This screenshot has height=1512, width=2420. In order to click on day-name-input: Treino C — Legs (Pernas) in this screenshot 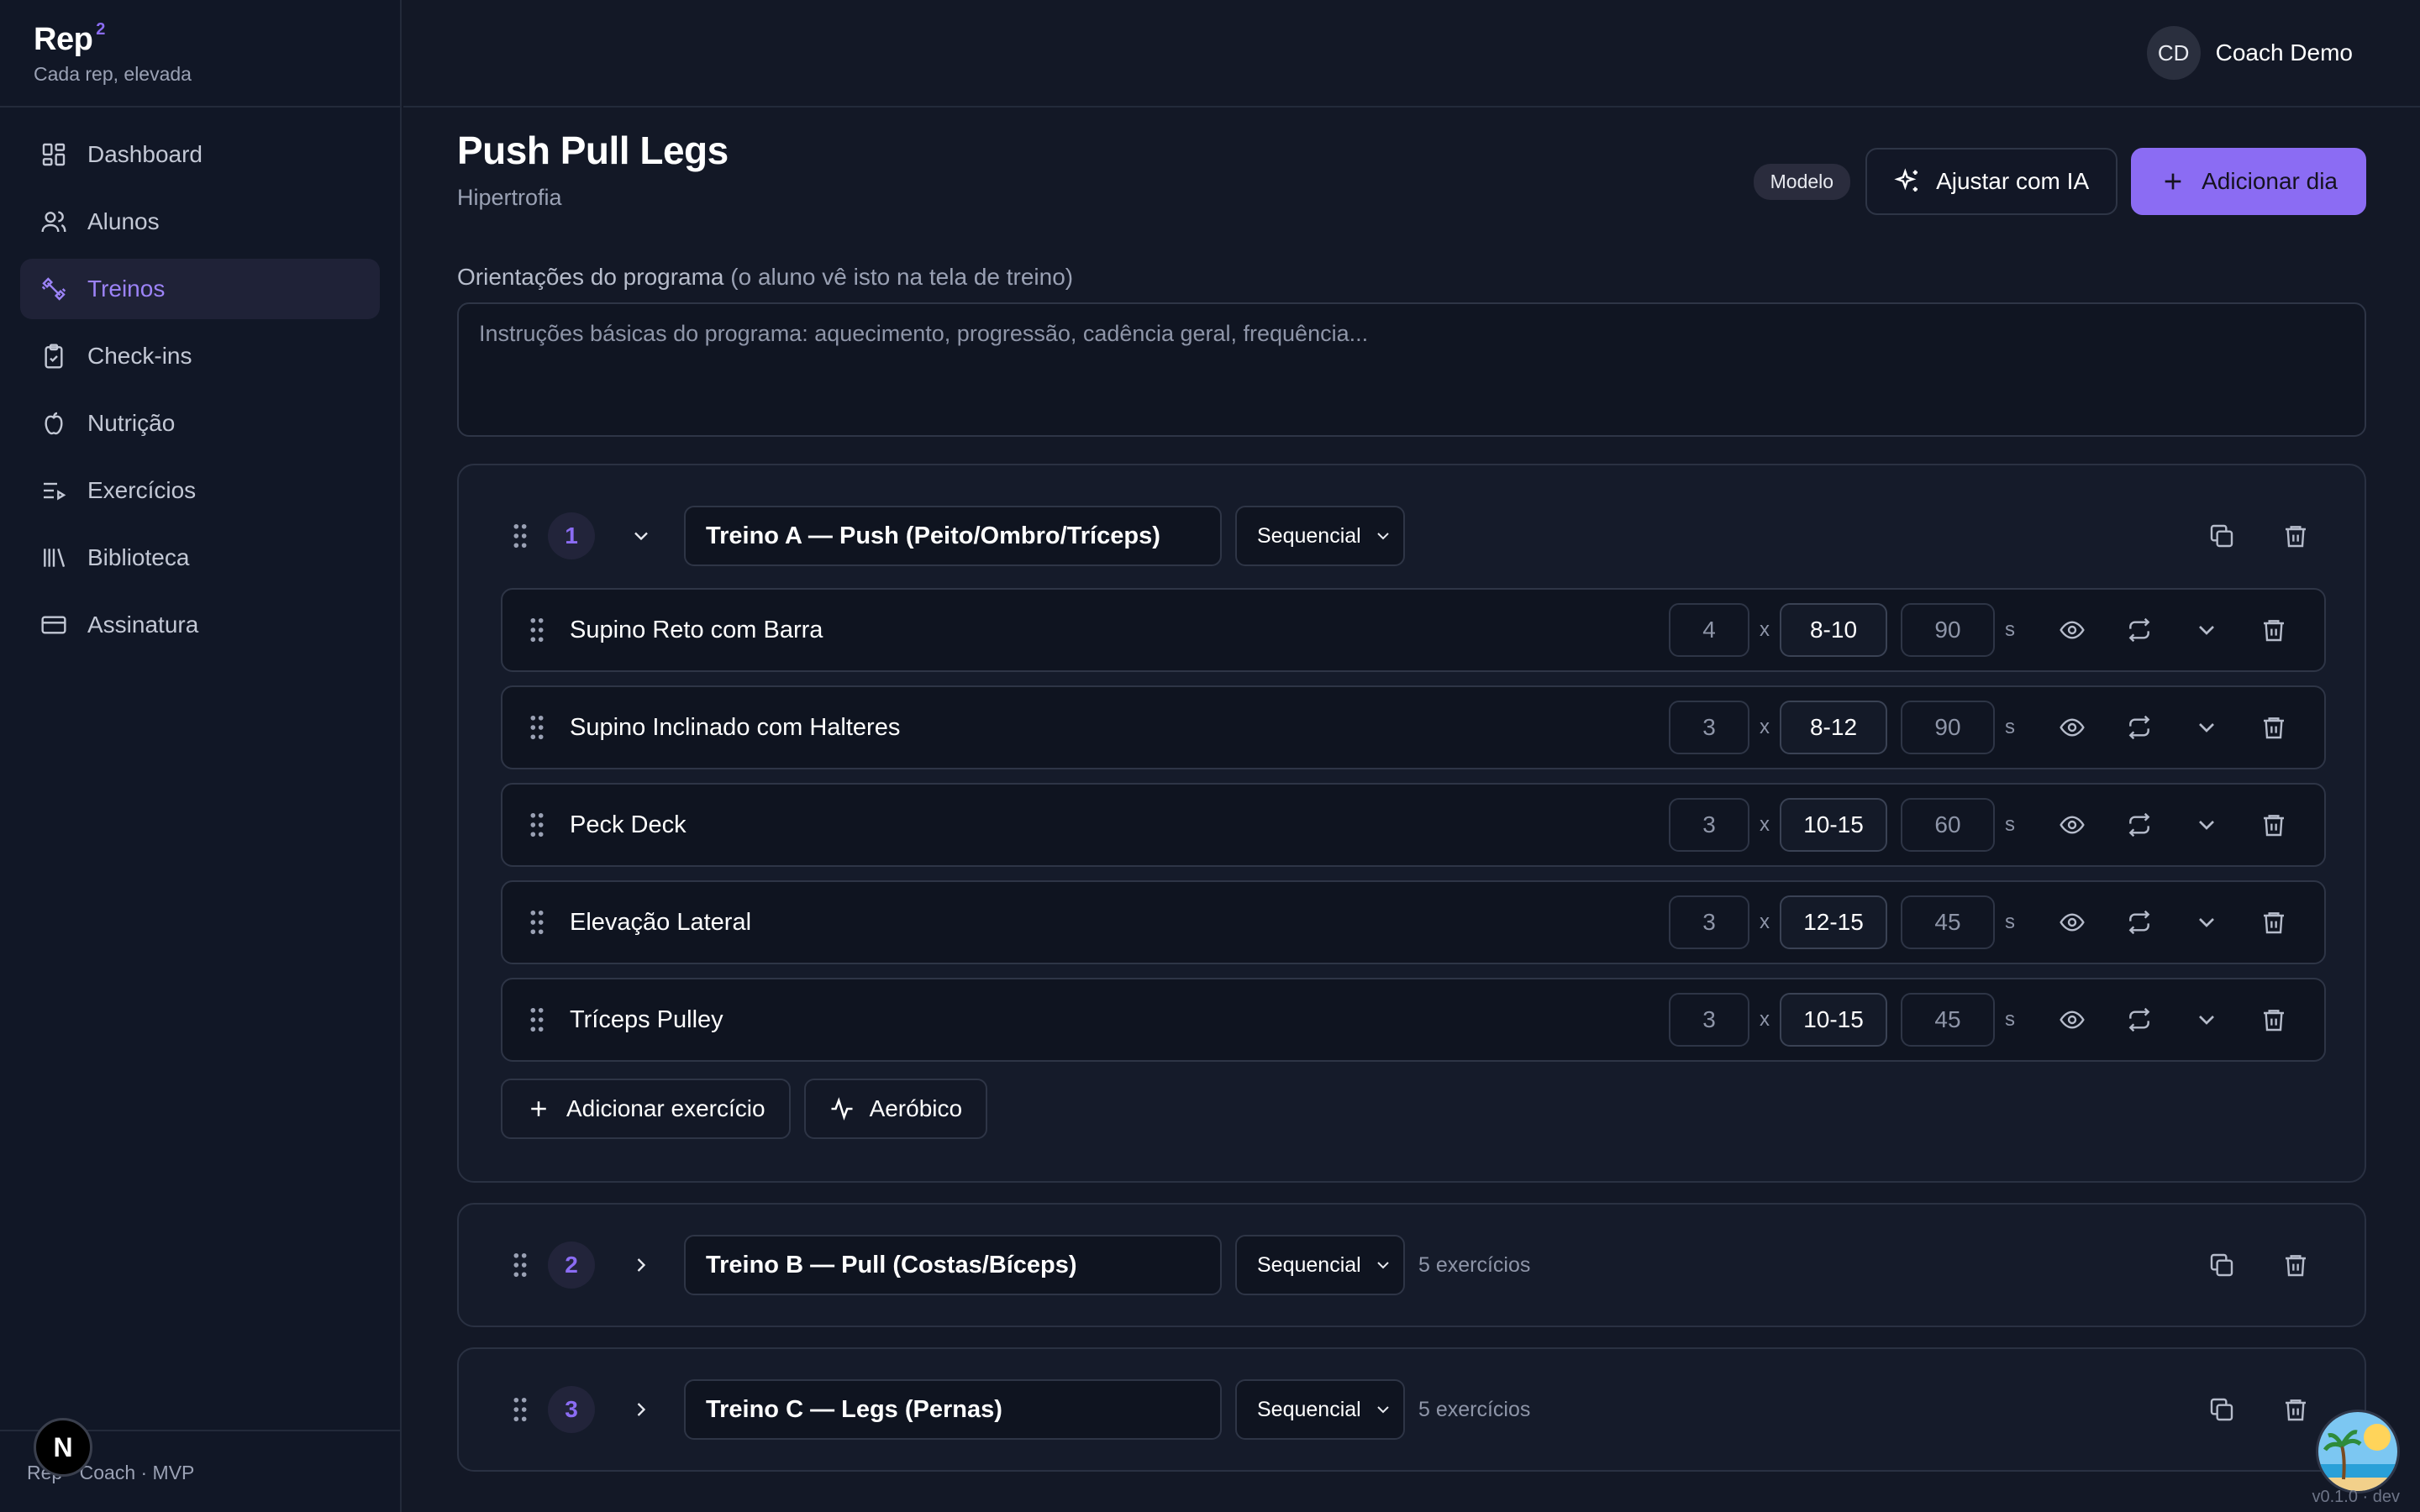, I will do `click(953, 1409)`.